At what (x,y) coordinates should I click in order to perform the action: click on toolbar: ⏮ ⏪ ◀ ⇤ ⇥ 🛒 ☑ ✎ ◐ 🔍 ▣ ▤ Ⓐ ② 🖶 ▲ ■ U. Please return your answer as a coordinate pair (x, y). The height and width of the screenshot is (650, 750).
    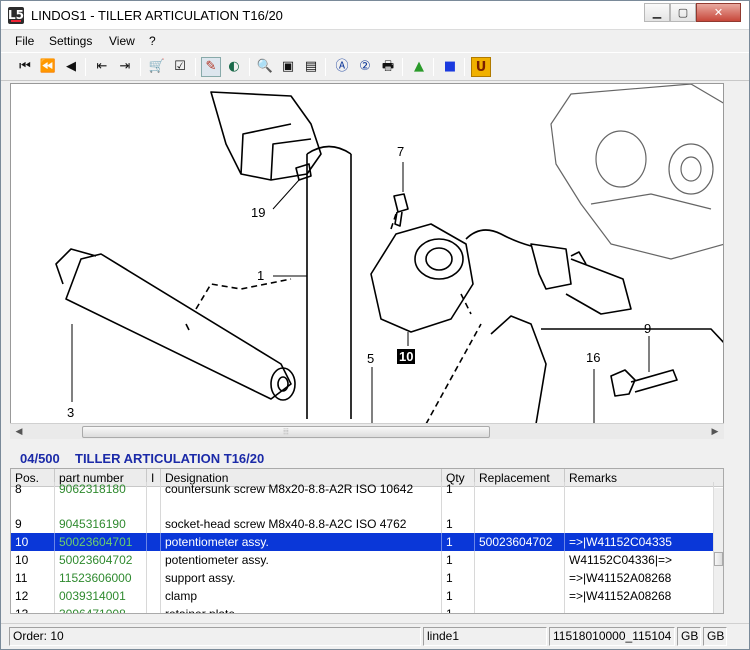
    Looking at the image, I should click on (375, 66).